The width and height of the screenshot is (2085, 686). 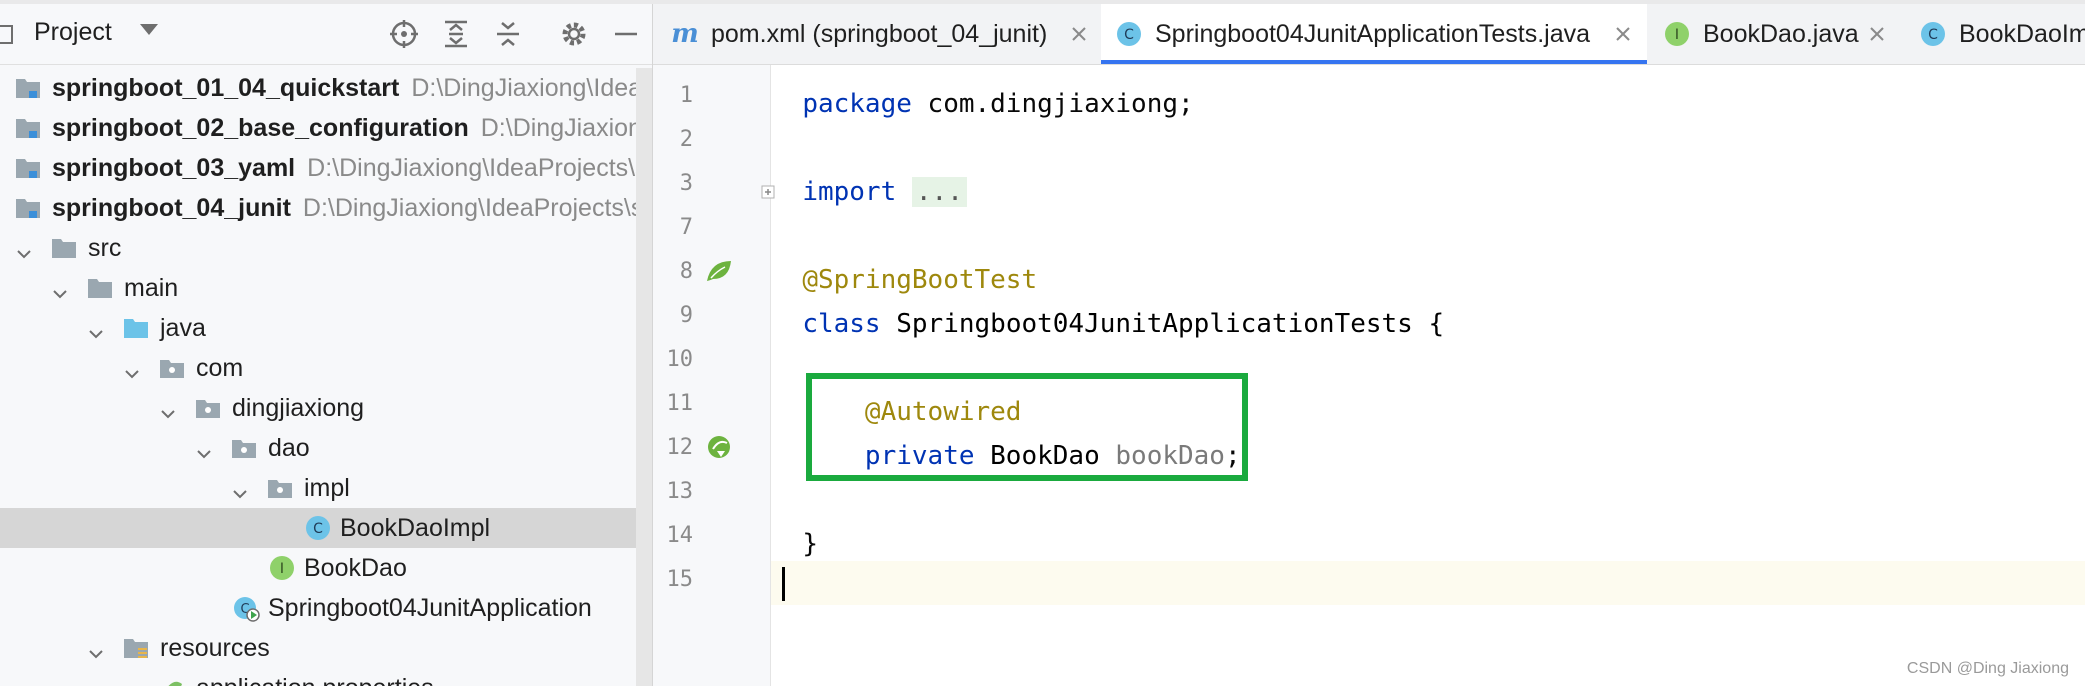 I want to click on tree-item-package: impl, so click(x=326, y=488).